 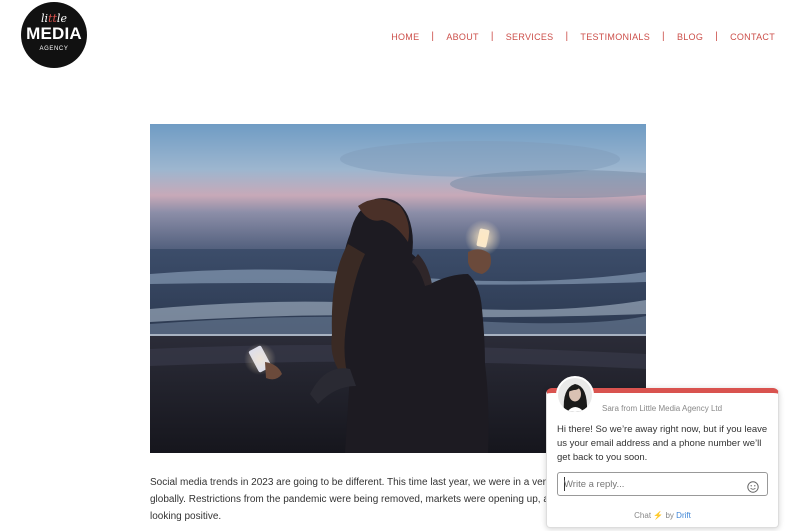 I want to click on nav-about: ABOUT, so click(x=462, y=37).